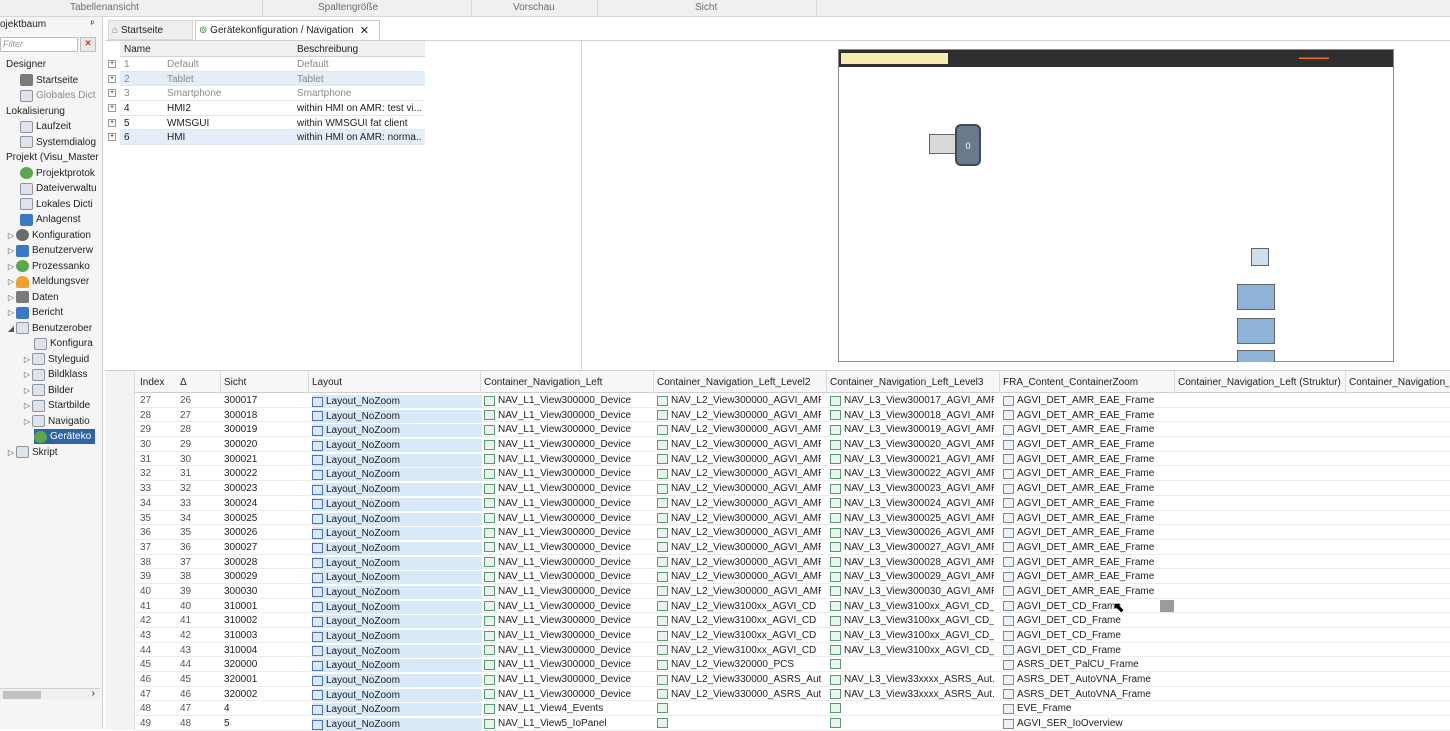 The height and width of the screenshot is (731, 1450). I want to click on toolbar-table-view: Tabellenansicht, so click(104, 7).